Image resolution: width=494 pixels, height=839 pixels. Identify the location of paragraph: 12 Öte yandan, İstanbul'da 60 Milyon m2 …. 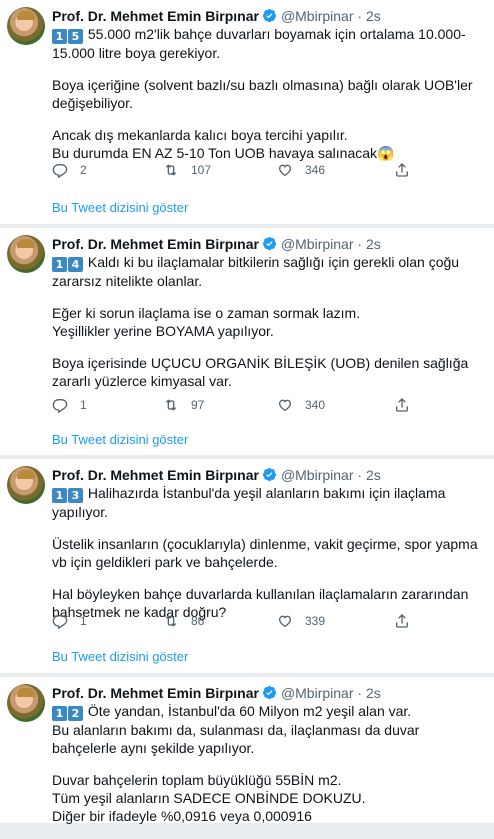
(267, 729).